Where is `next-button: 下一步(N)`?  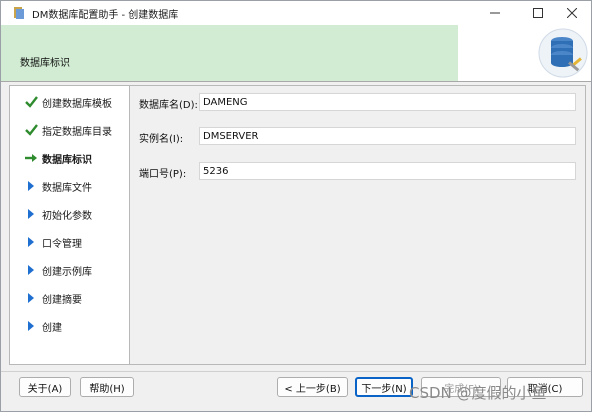
next-button: 下一步(N) is located at coordinates (384, 387).